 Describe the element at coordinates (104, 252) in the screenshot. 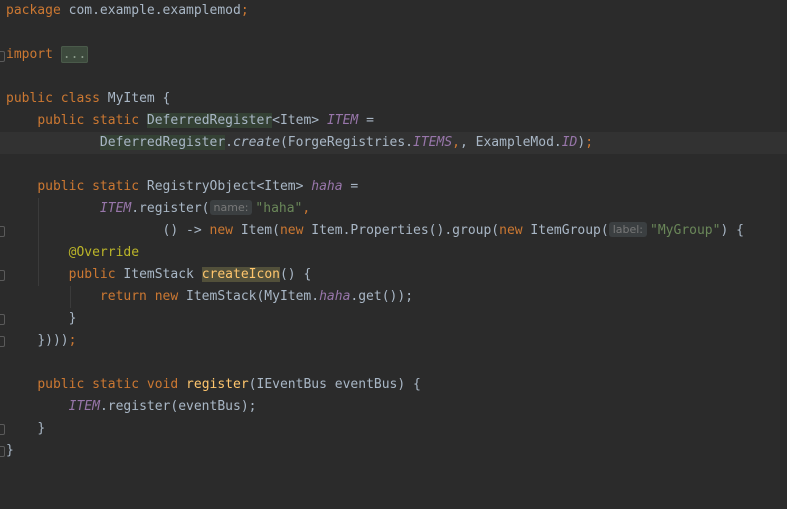

I see `annotation-override: @Override` at that location.